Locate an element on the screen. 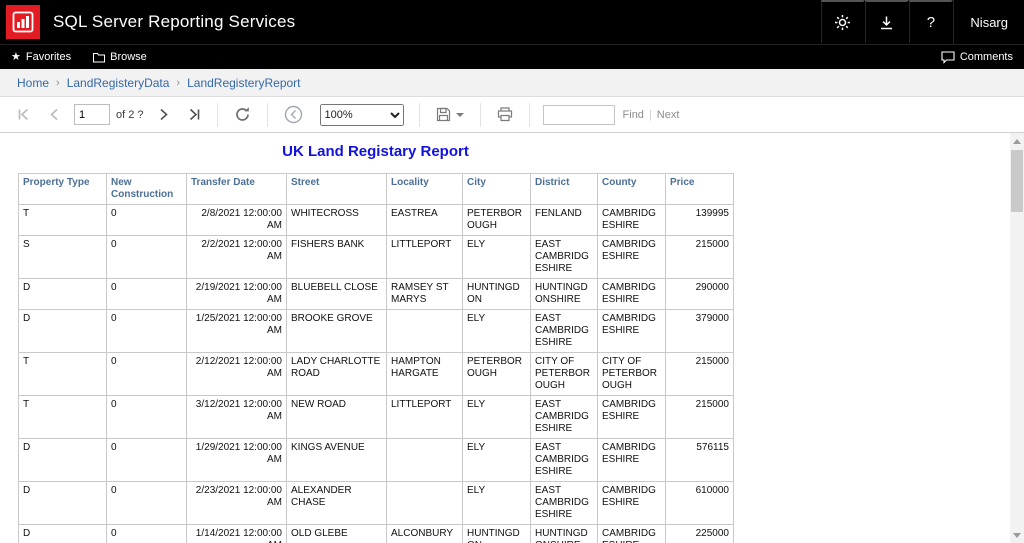  first-page-button is located at coordinates (23, 115).